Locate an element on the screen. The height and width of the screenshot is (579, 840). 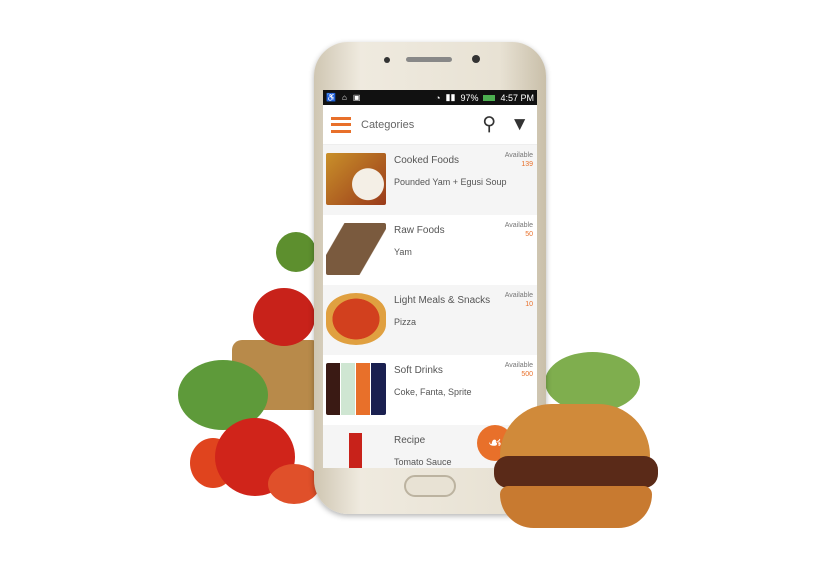
signal-icon: ▮▮ is located at coordinates (450, 97).